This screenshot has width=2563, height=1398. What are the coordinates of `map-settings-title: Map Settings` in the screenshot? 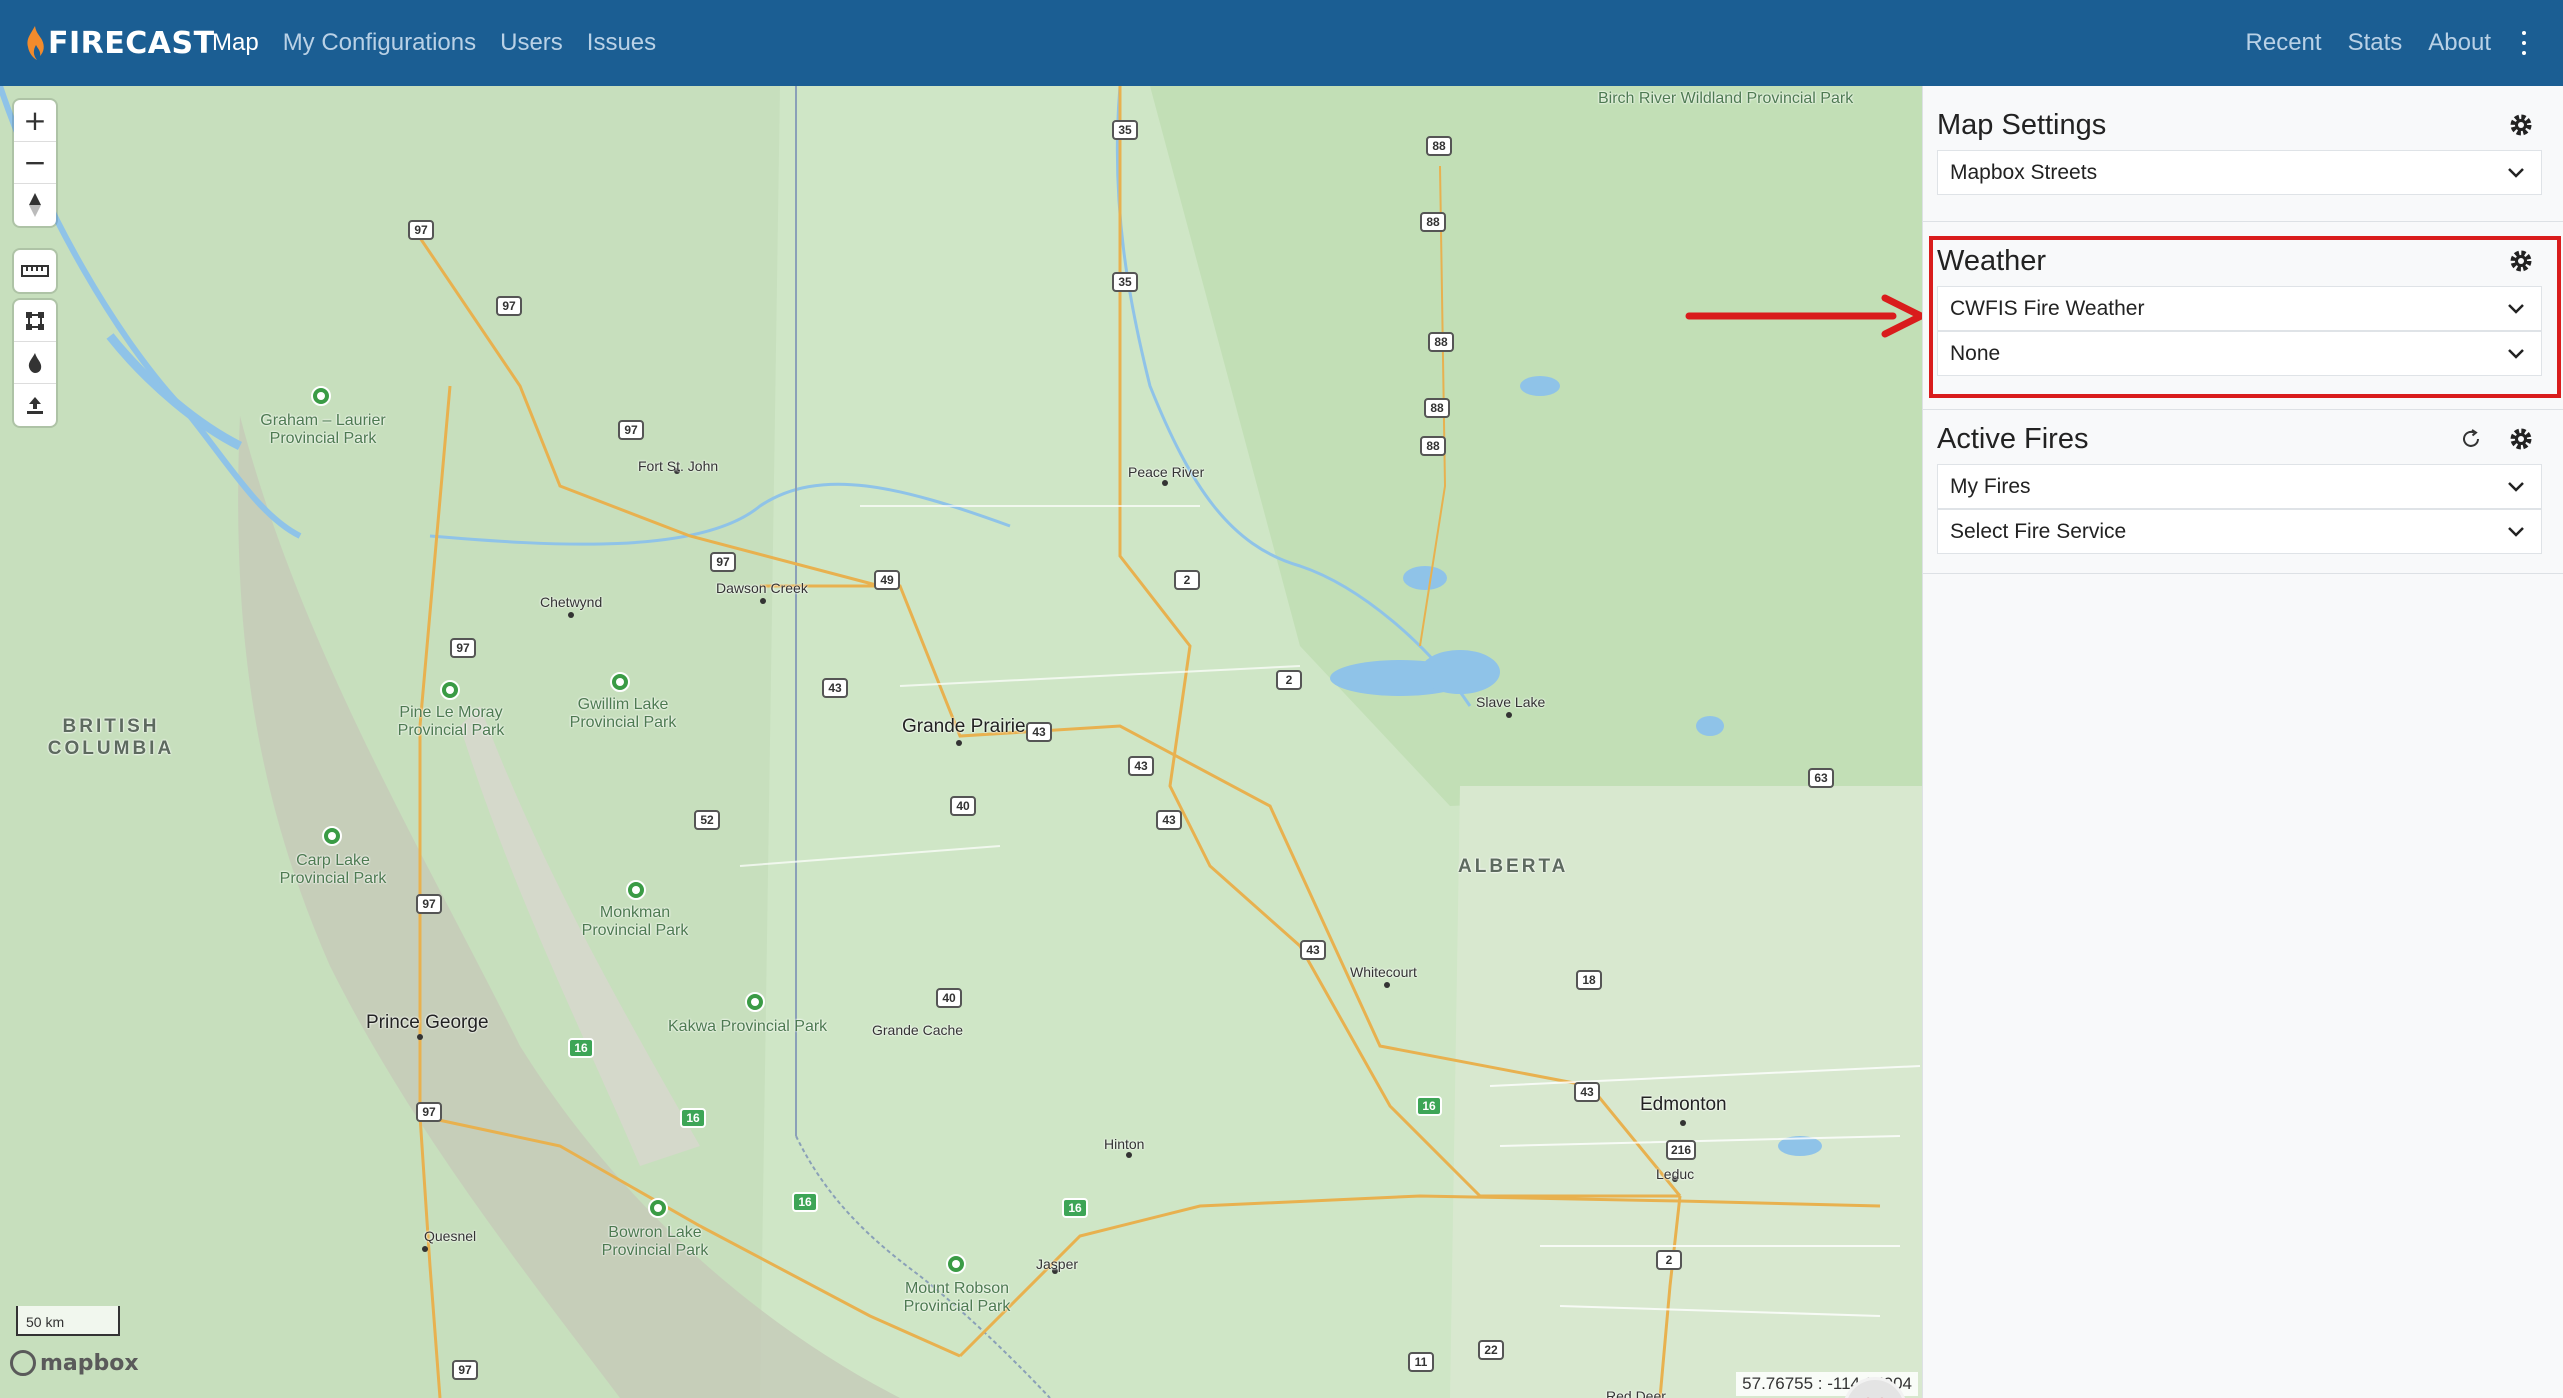 It's located at (2022, 124).